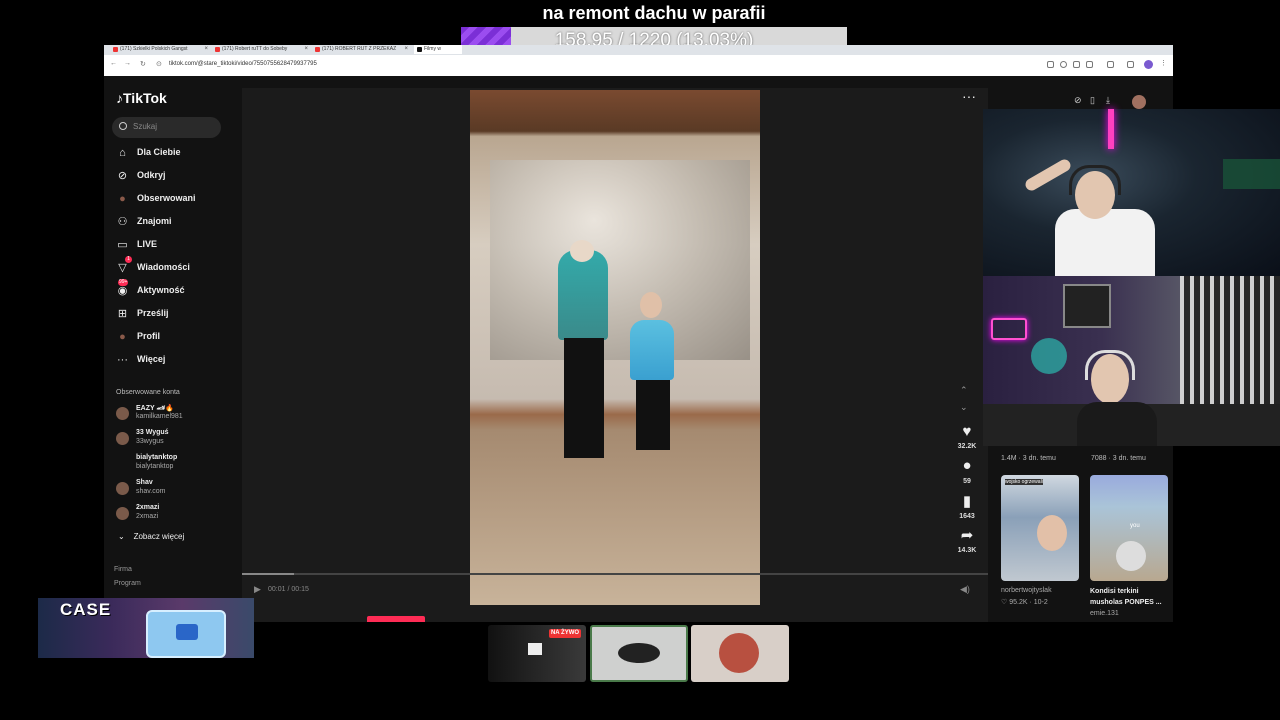  I want to click on tab-title: (171) Robert ruTT do Sobeby, so click(255, 49).